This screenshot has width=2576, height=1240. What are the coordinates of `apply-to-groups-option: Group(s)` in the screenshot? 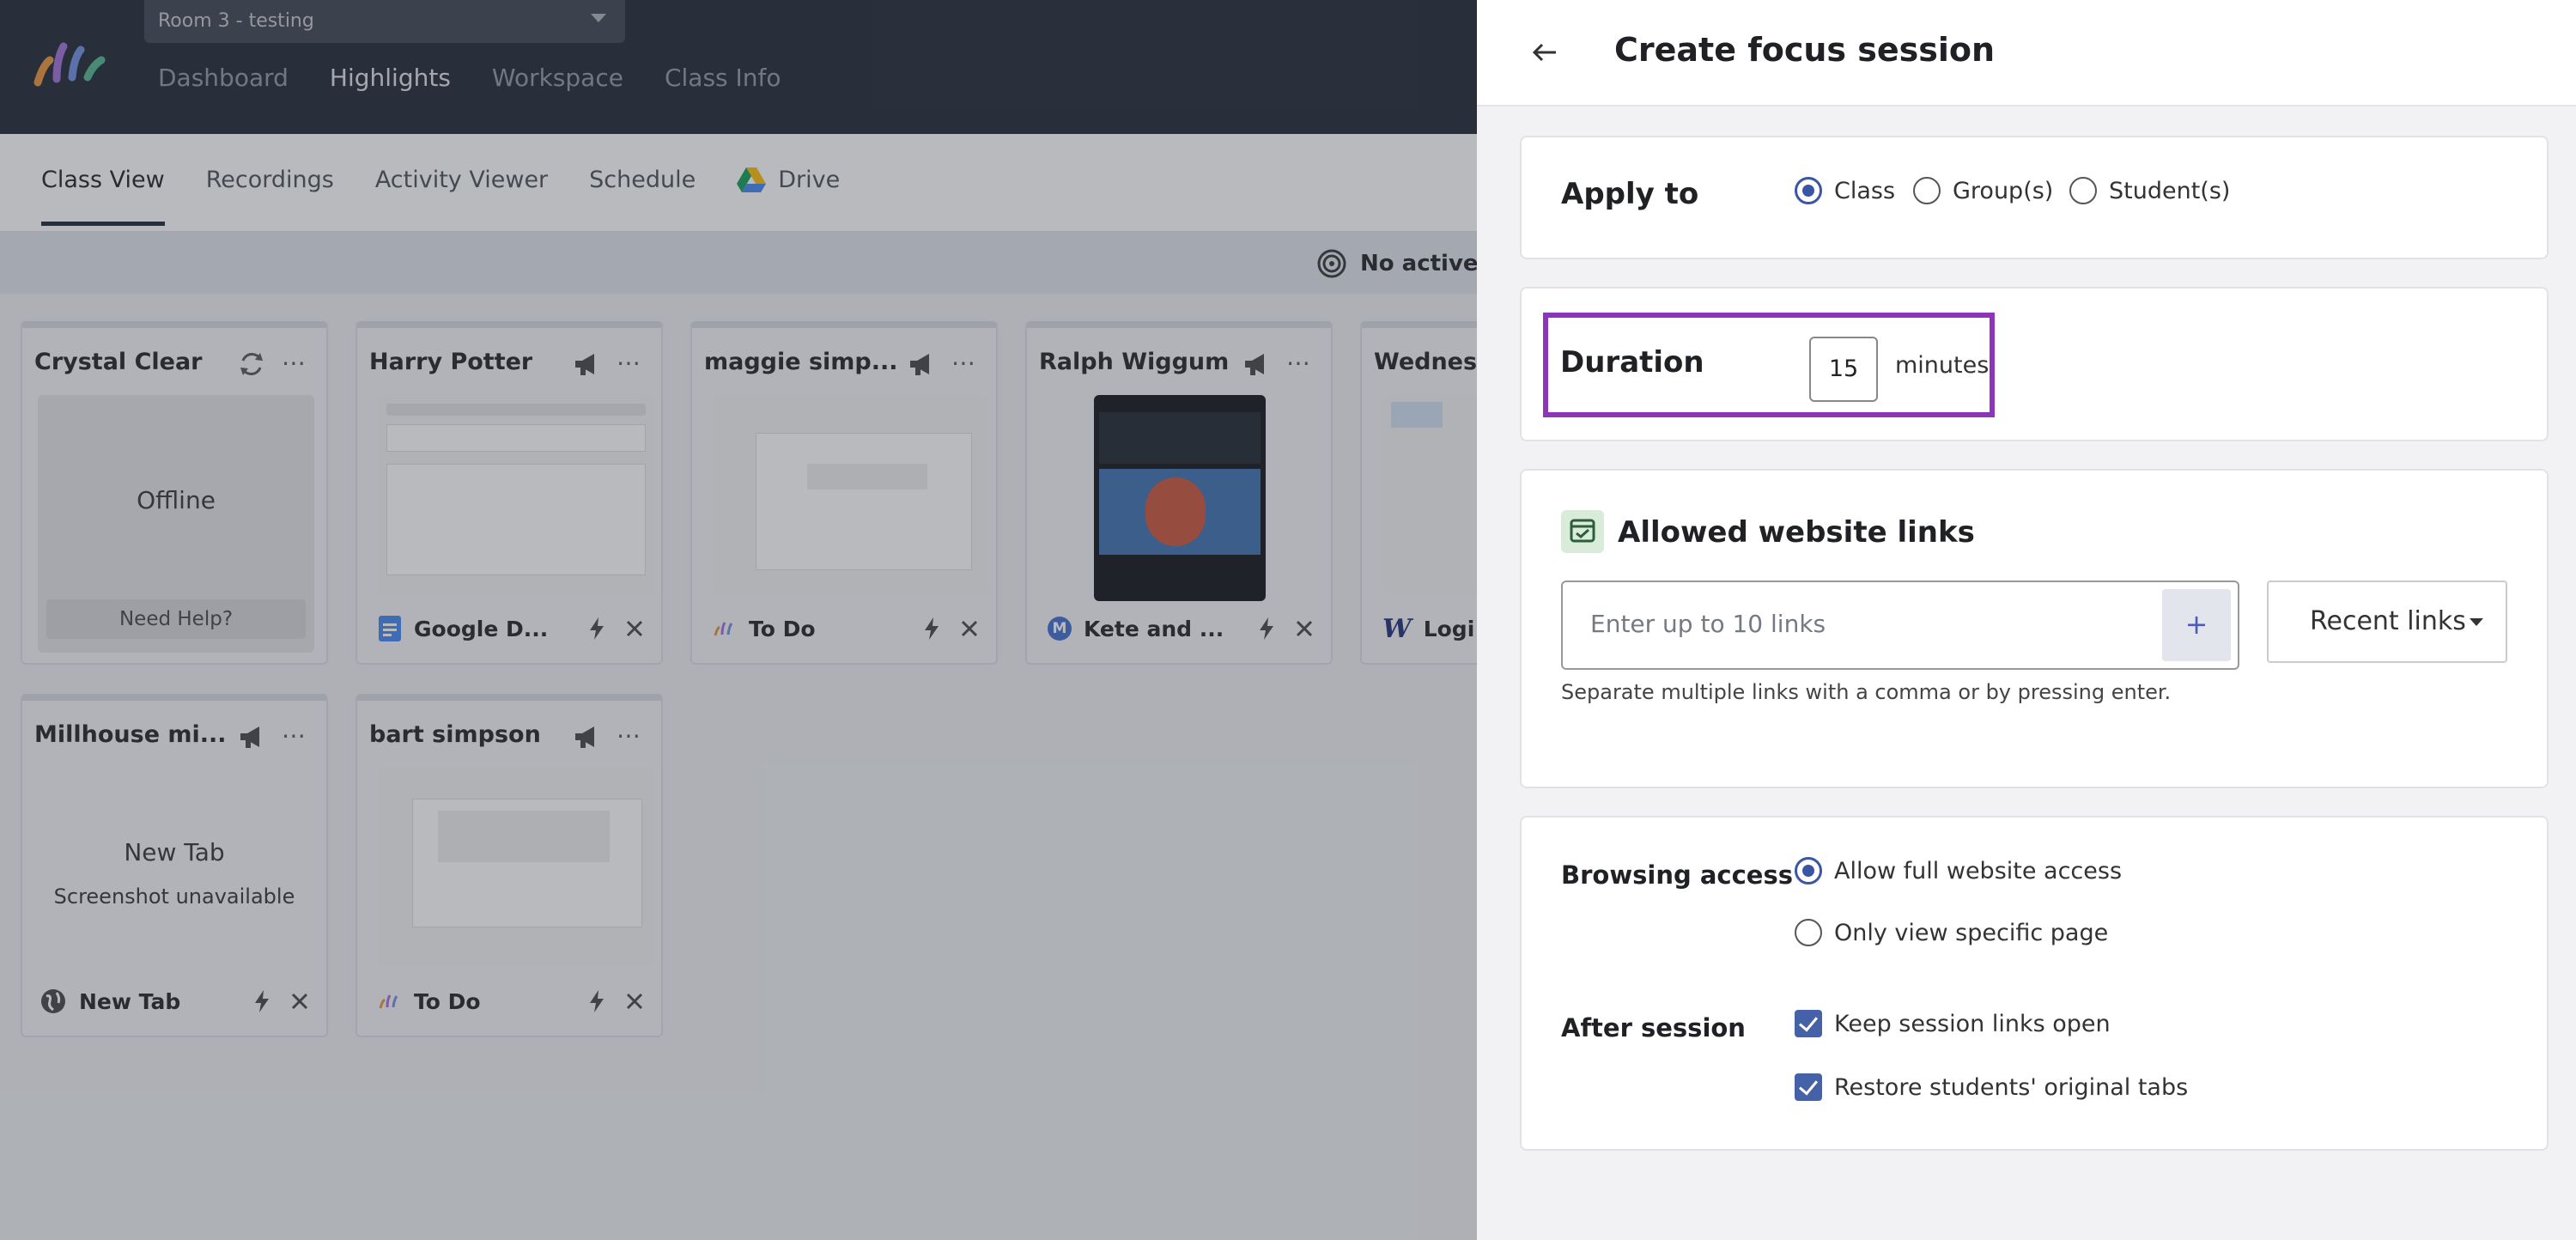 It's located at (1983, 190).